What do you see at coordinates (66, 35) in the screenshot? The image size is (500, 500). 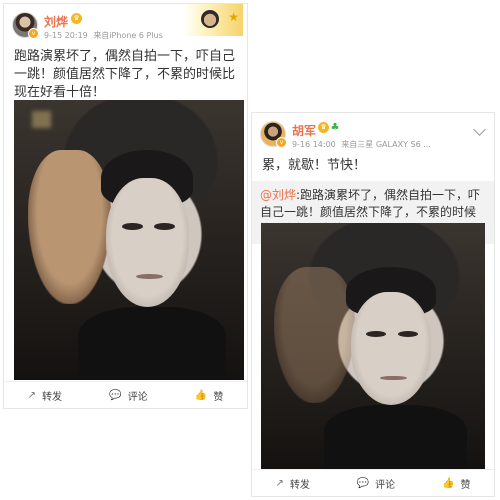 I see `post-time: 9-15 20:19` at bounding box center [66, 35].